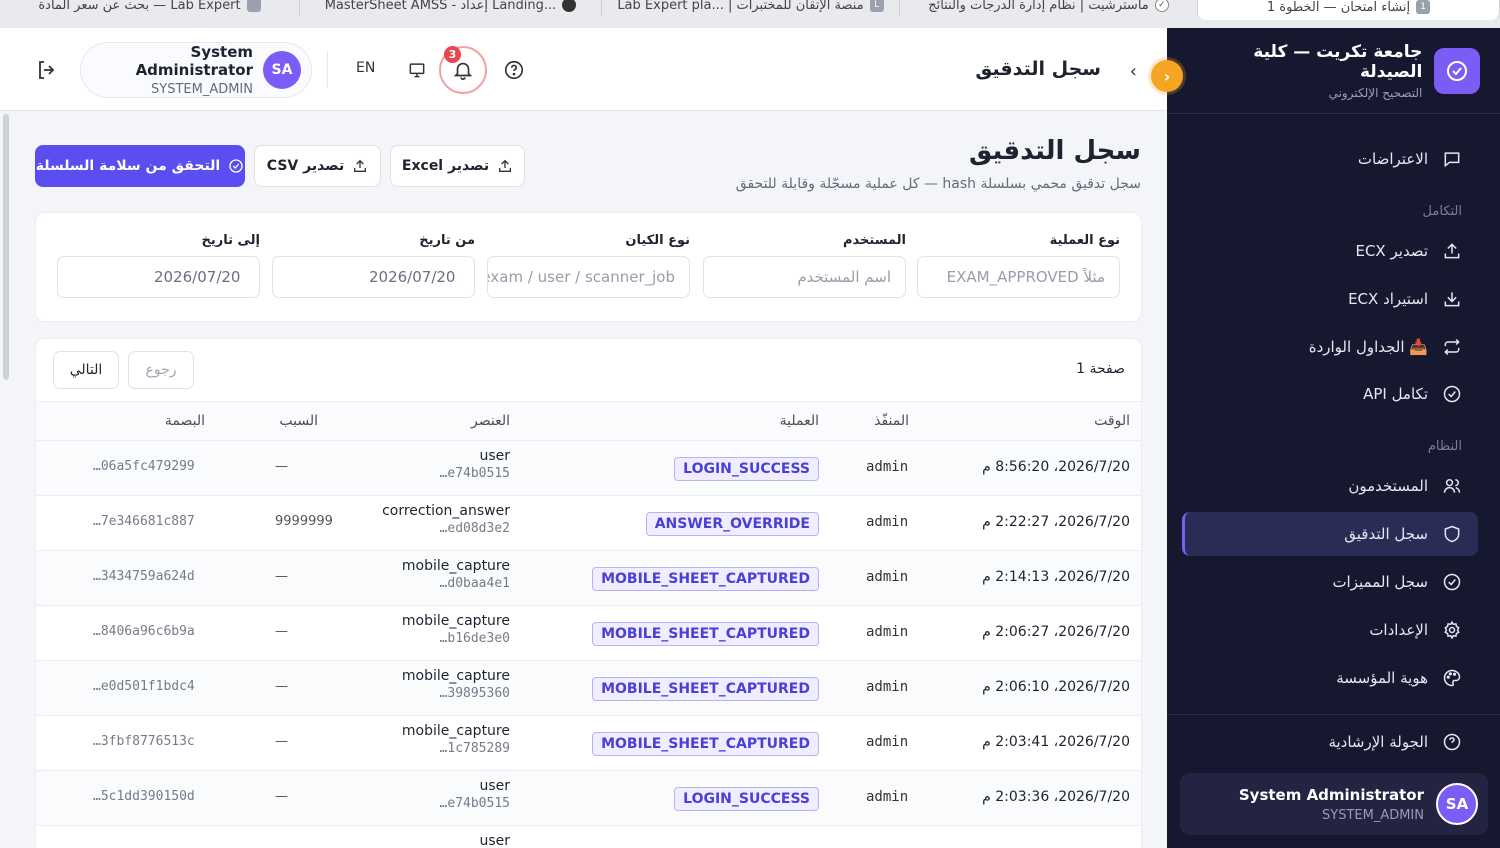 This screenshot has height=848, width=1500. I want to click on logout-icon, so click(47, 70).